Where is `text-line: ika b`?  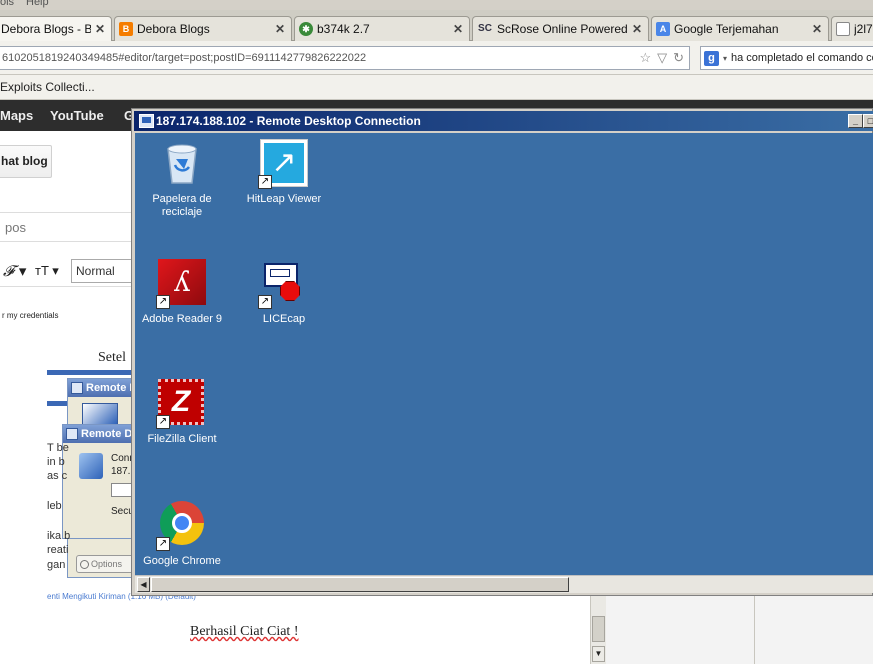
text-line: ika b is located at coordinates (59, 536).